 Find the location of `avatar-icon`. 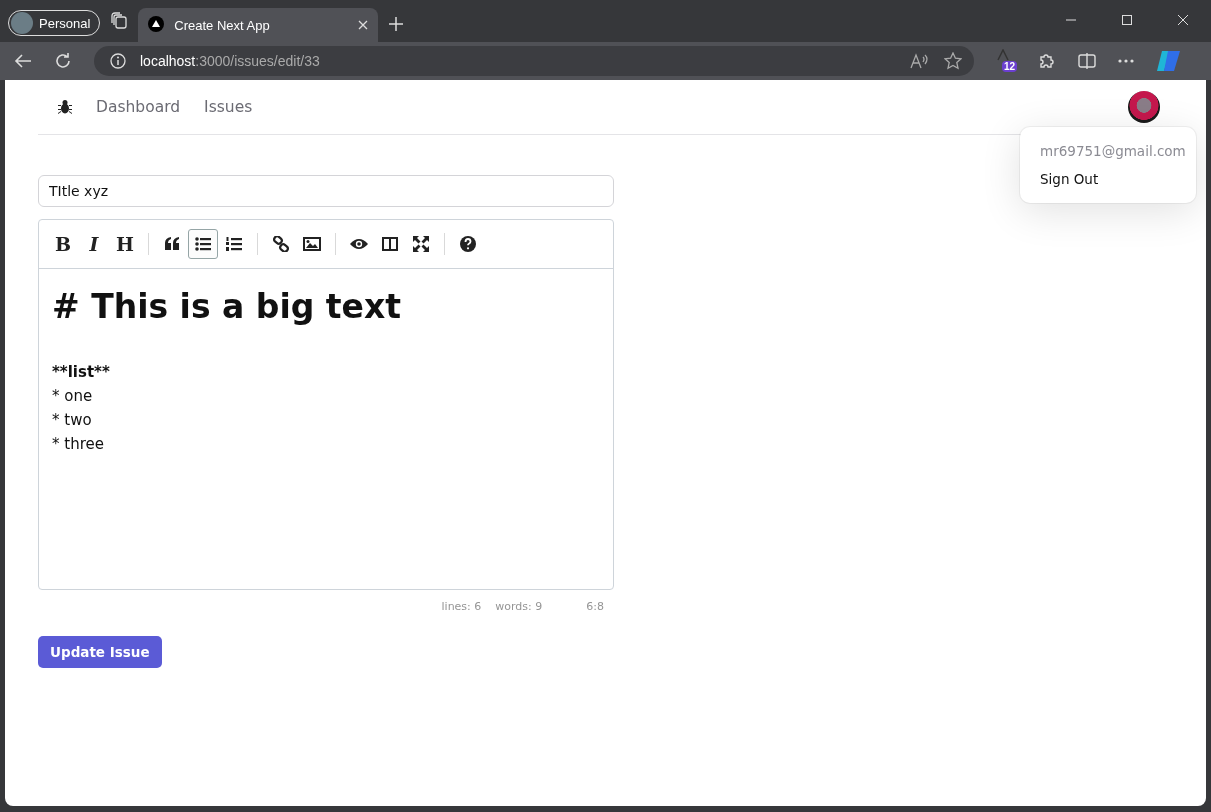

avatar-icon is located at coordinates (22, 23).